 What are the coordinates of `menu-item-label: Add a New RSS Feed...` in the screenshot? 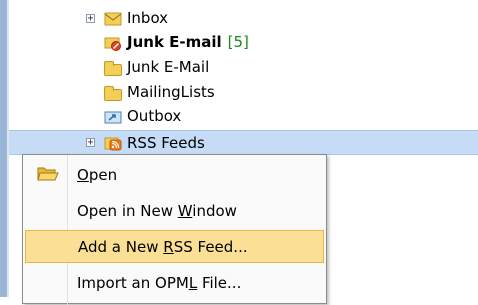 It's located at (163, 247).